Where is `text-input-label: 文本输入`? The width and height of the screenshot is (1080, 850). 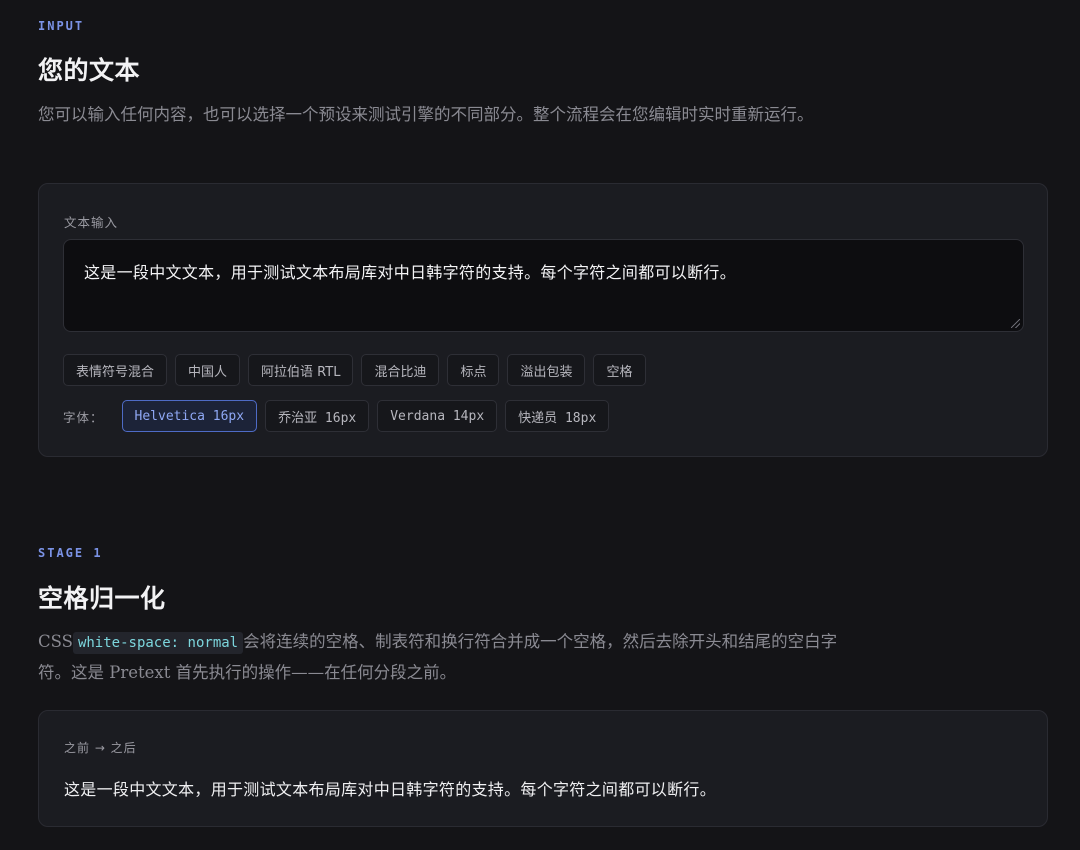 text-input-label: 文本输入 is located at coordinates (91, 222).